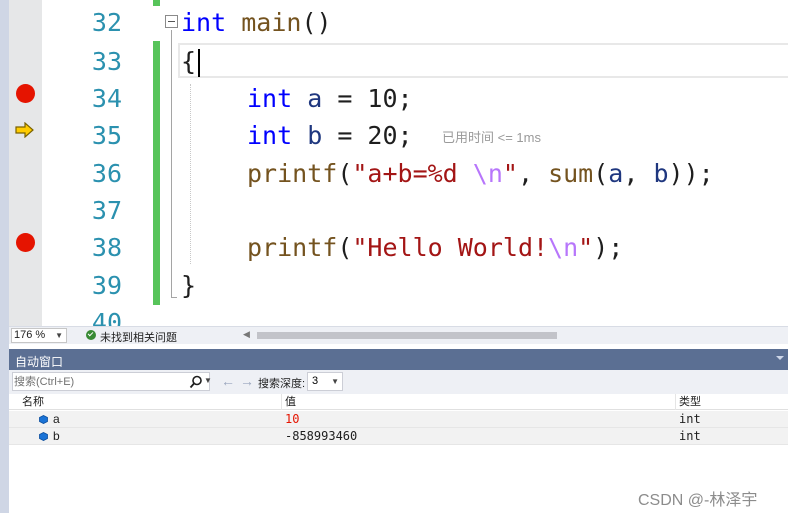 The height and width of the screenshot is (513, 788). What do you see at coordinates (190, 174) in the screenshot?
I see `indent-guide` at bounding box center [190, 174].